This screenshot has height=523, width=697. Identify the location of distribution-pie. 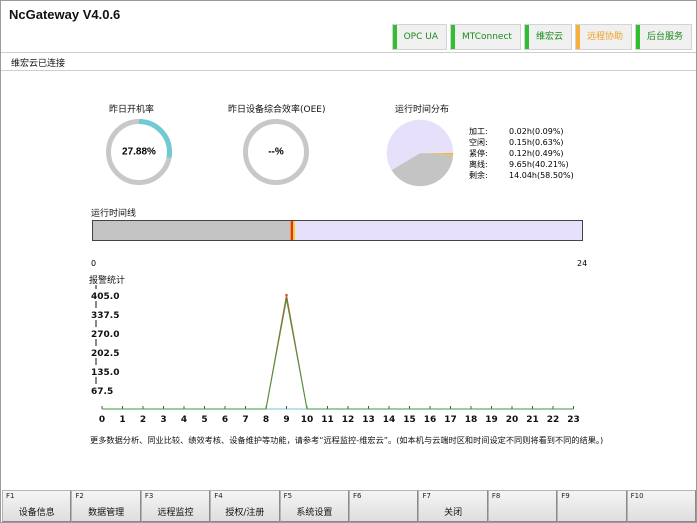
(420, 153).